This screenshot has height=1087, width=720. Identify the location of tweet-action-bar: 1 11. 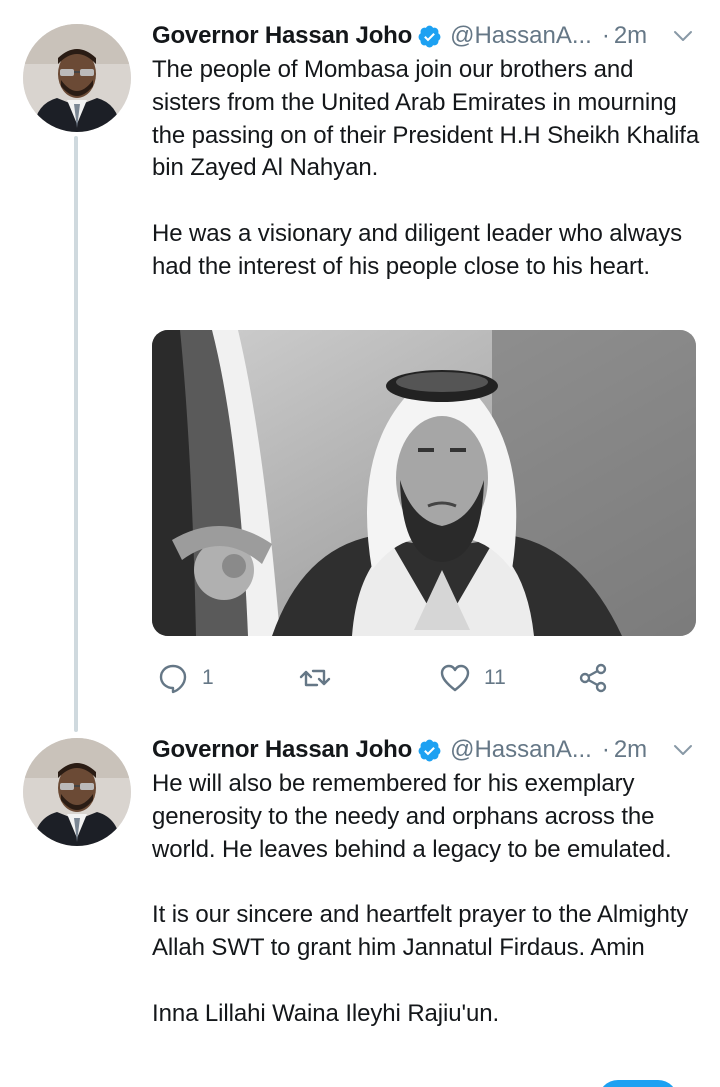
(387, 678).